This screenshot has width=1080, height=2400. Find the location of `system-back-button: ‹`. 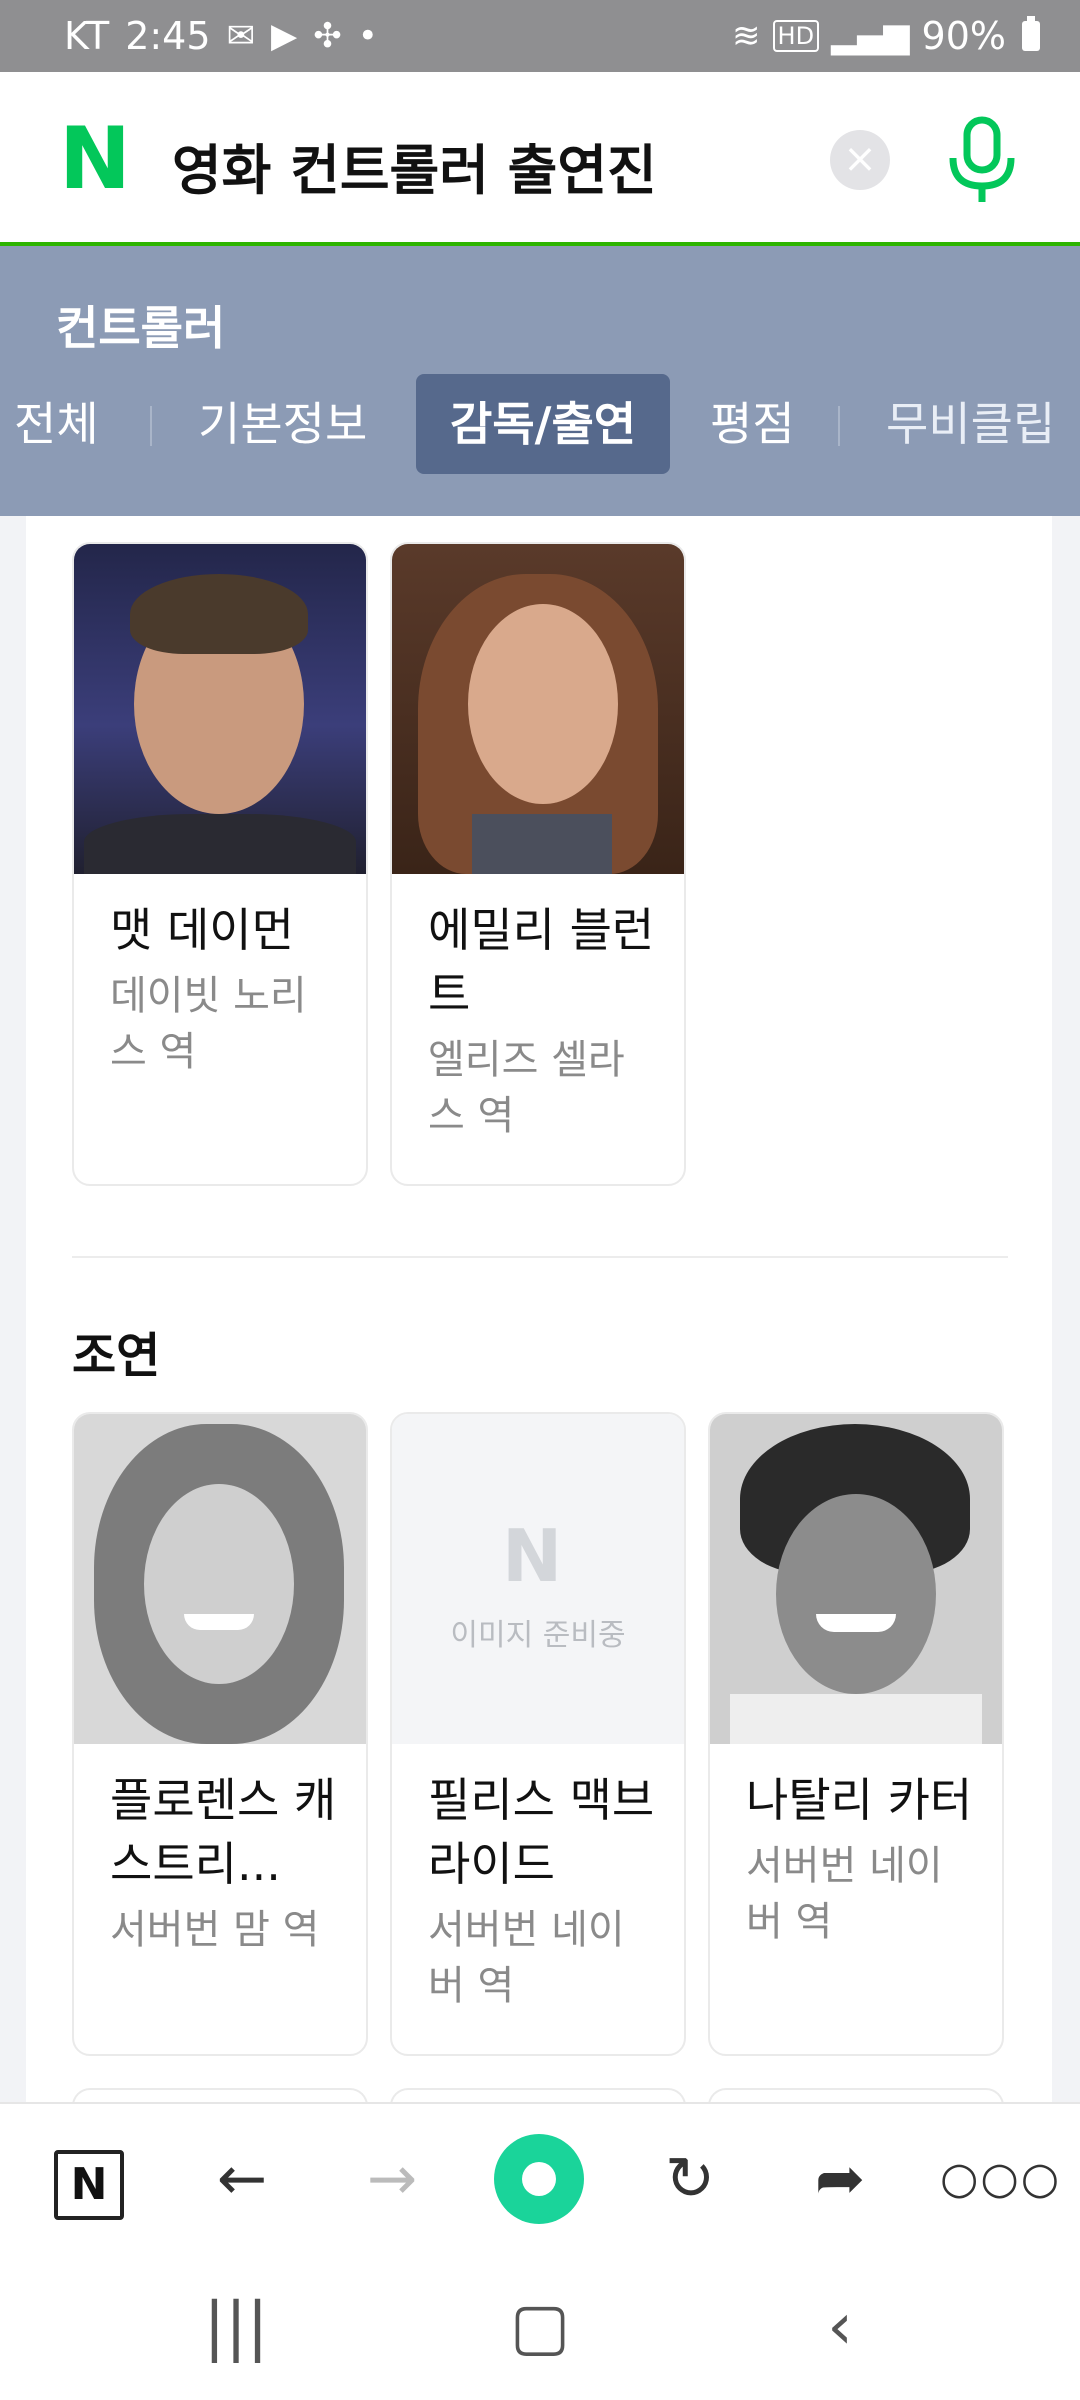

system-back-button: ‹ is located at coordinates (840, 2327).